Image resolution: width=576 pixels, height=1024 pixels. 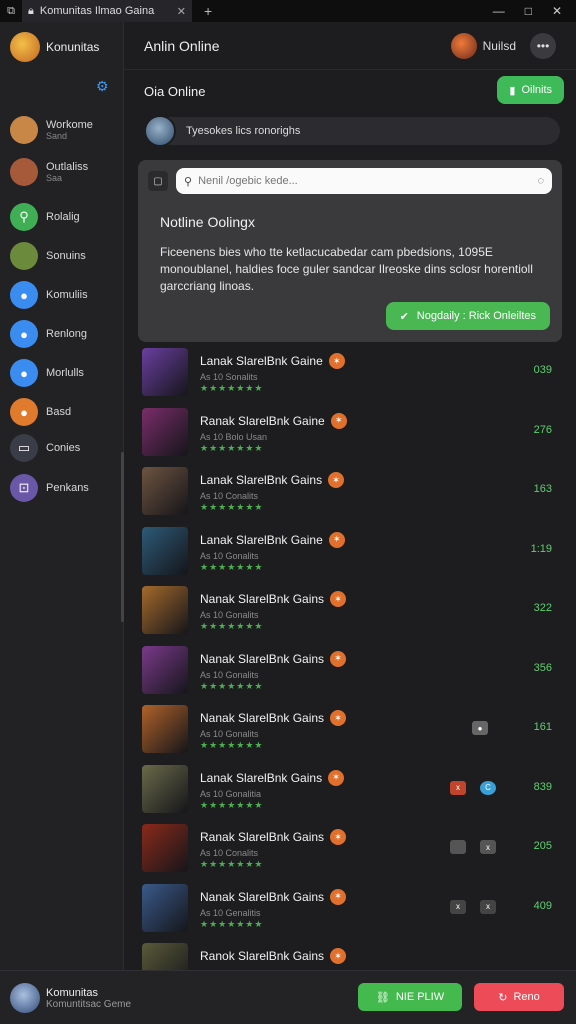 I want to click on search-box: ⚲ ◌, so click(x=364, y=181).